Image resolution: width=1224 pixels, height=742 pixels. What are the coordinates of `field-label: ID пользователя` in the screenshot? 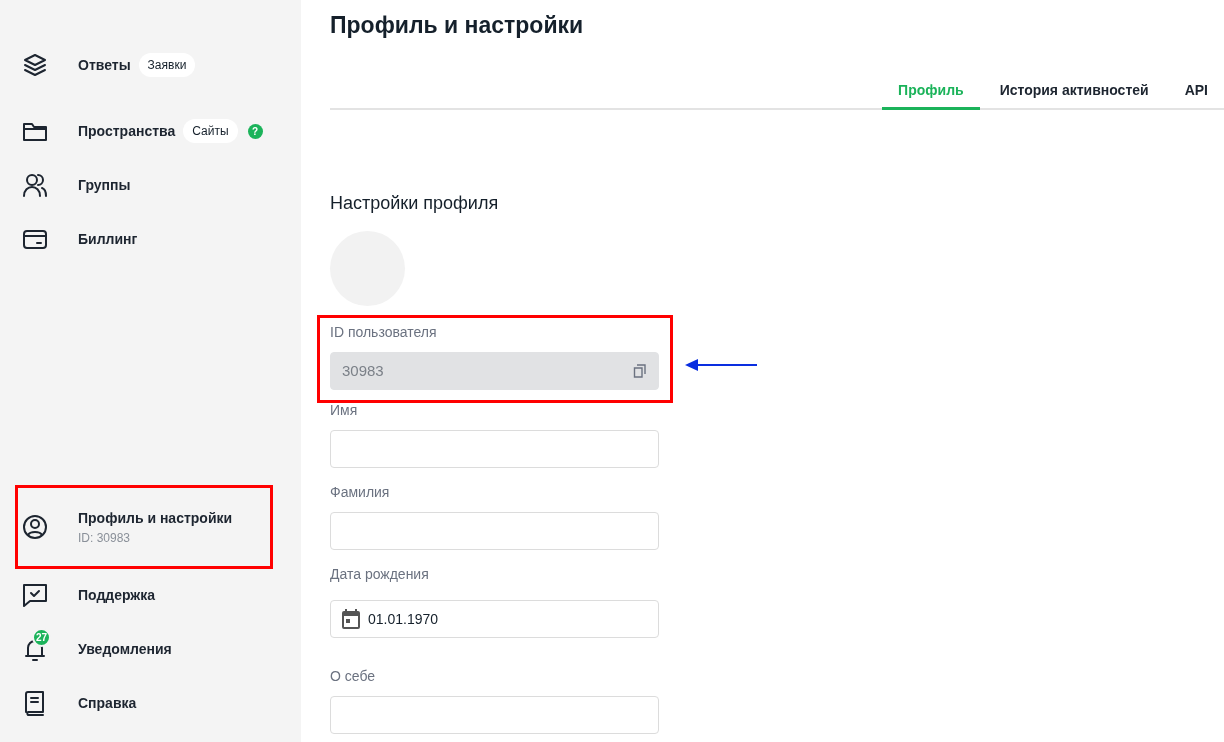 It's located at (383, 332).